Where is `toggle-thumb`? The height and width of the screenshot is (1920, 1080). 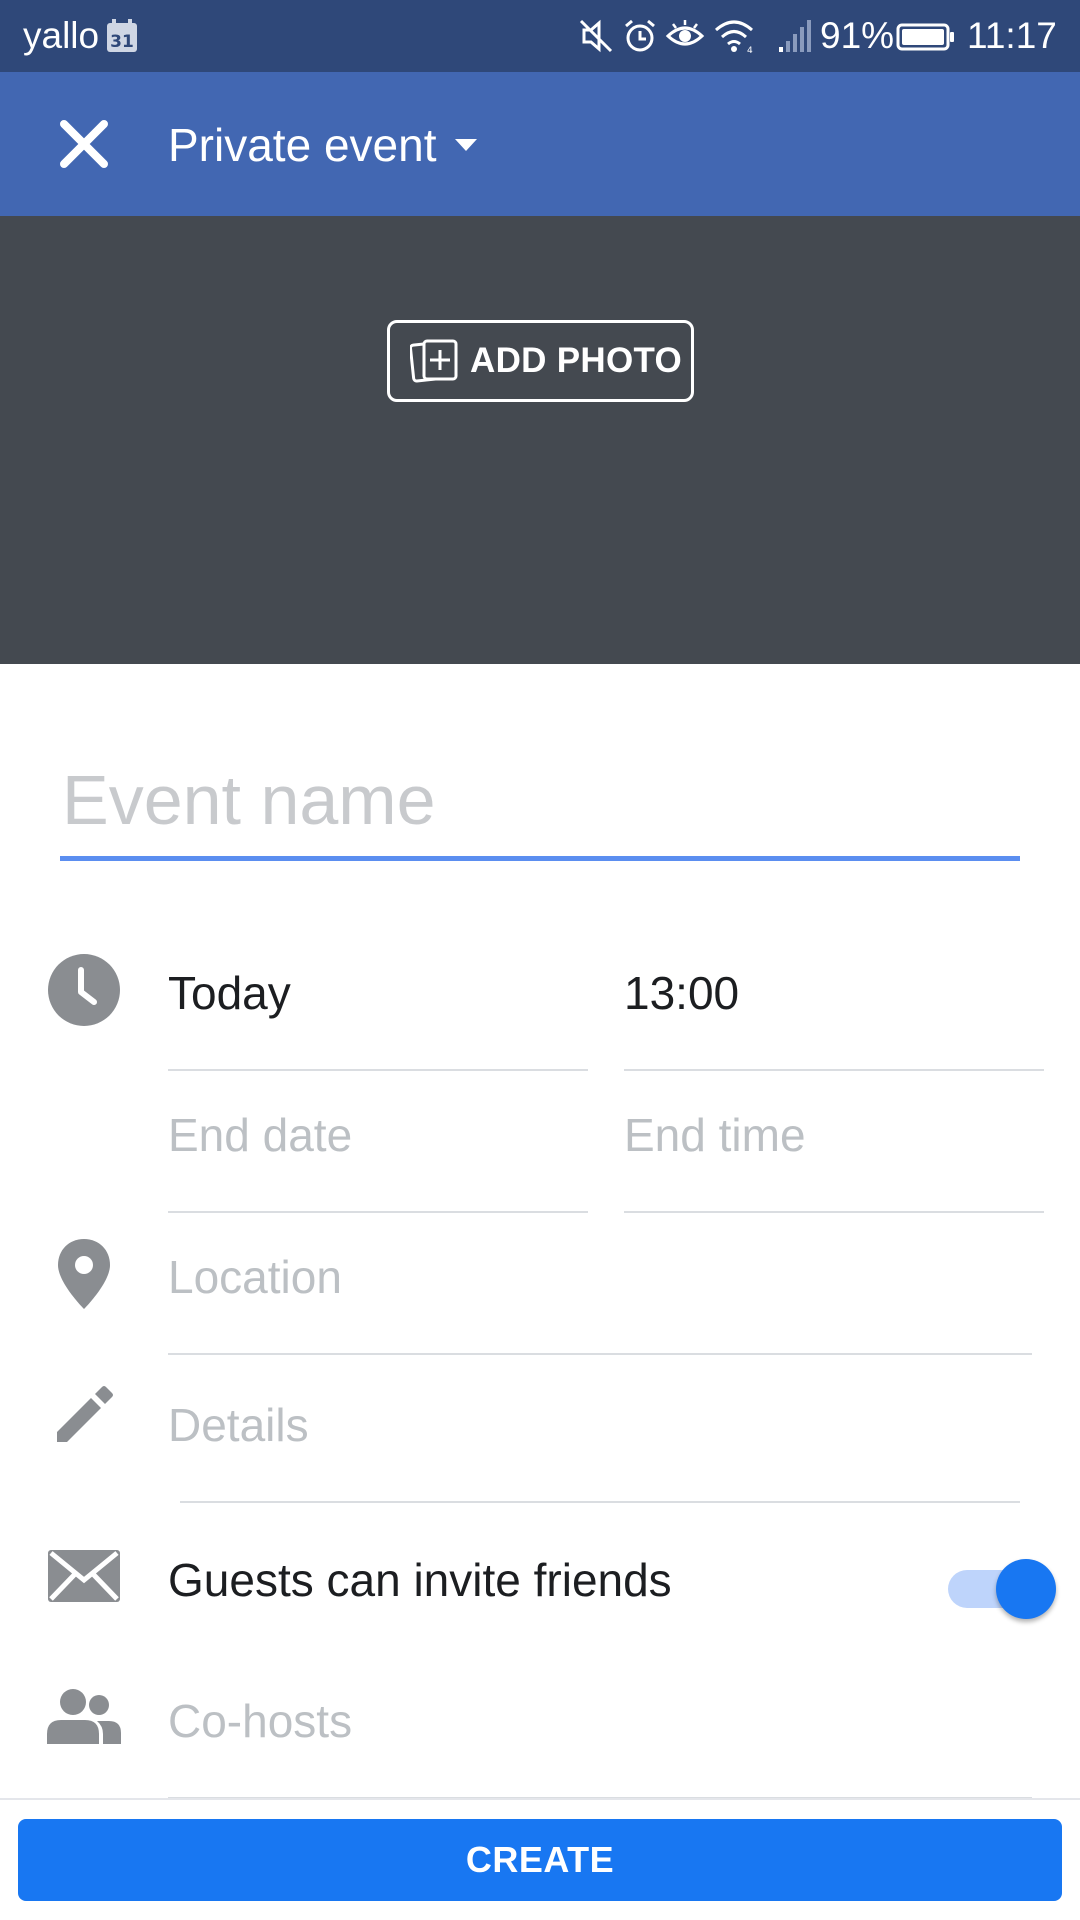 toggle-thumb is located at coordinates (1026, 1589).